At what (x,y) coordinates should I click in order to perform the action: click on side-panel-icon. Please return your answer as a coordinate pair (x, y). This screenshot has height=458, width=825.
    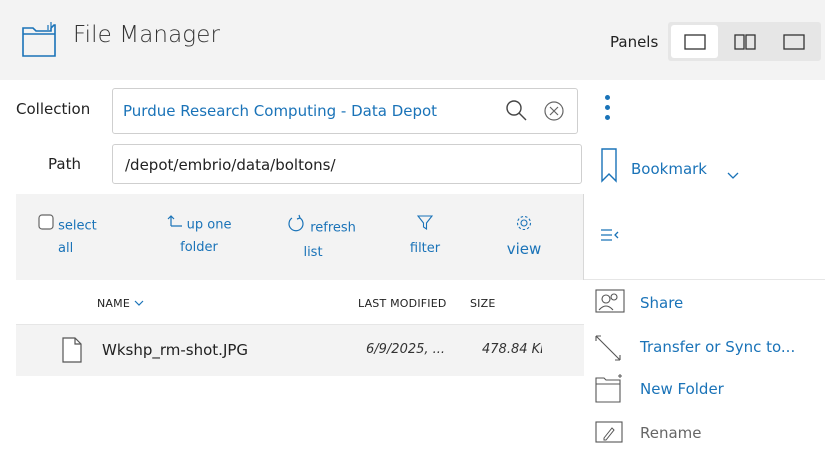
    Looking at the image, I should click on (793, 41).